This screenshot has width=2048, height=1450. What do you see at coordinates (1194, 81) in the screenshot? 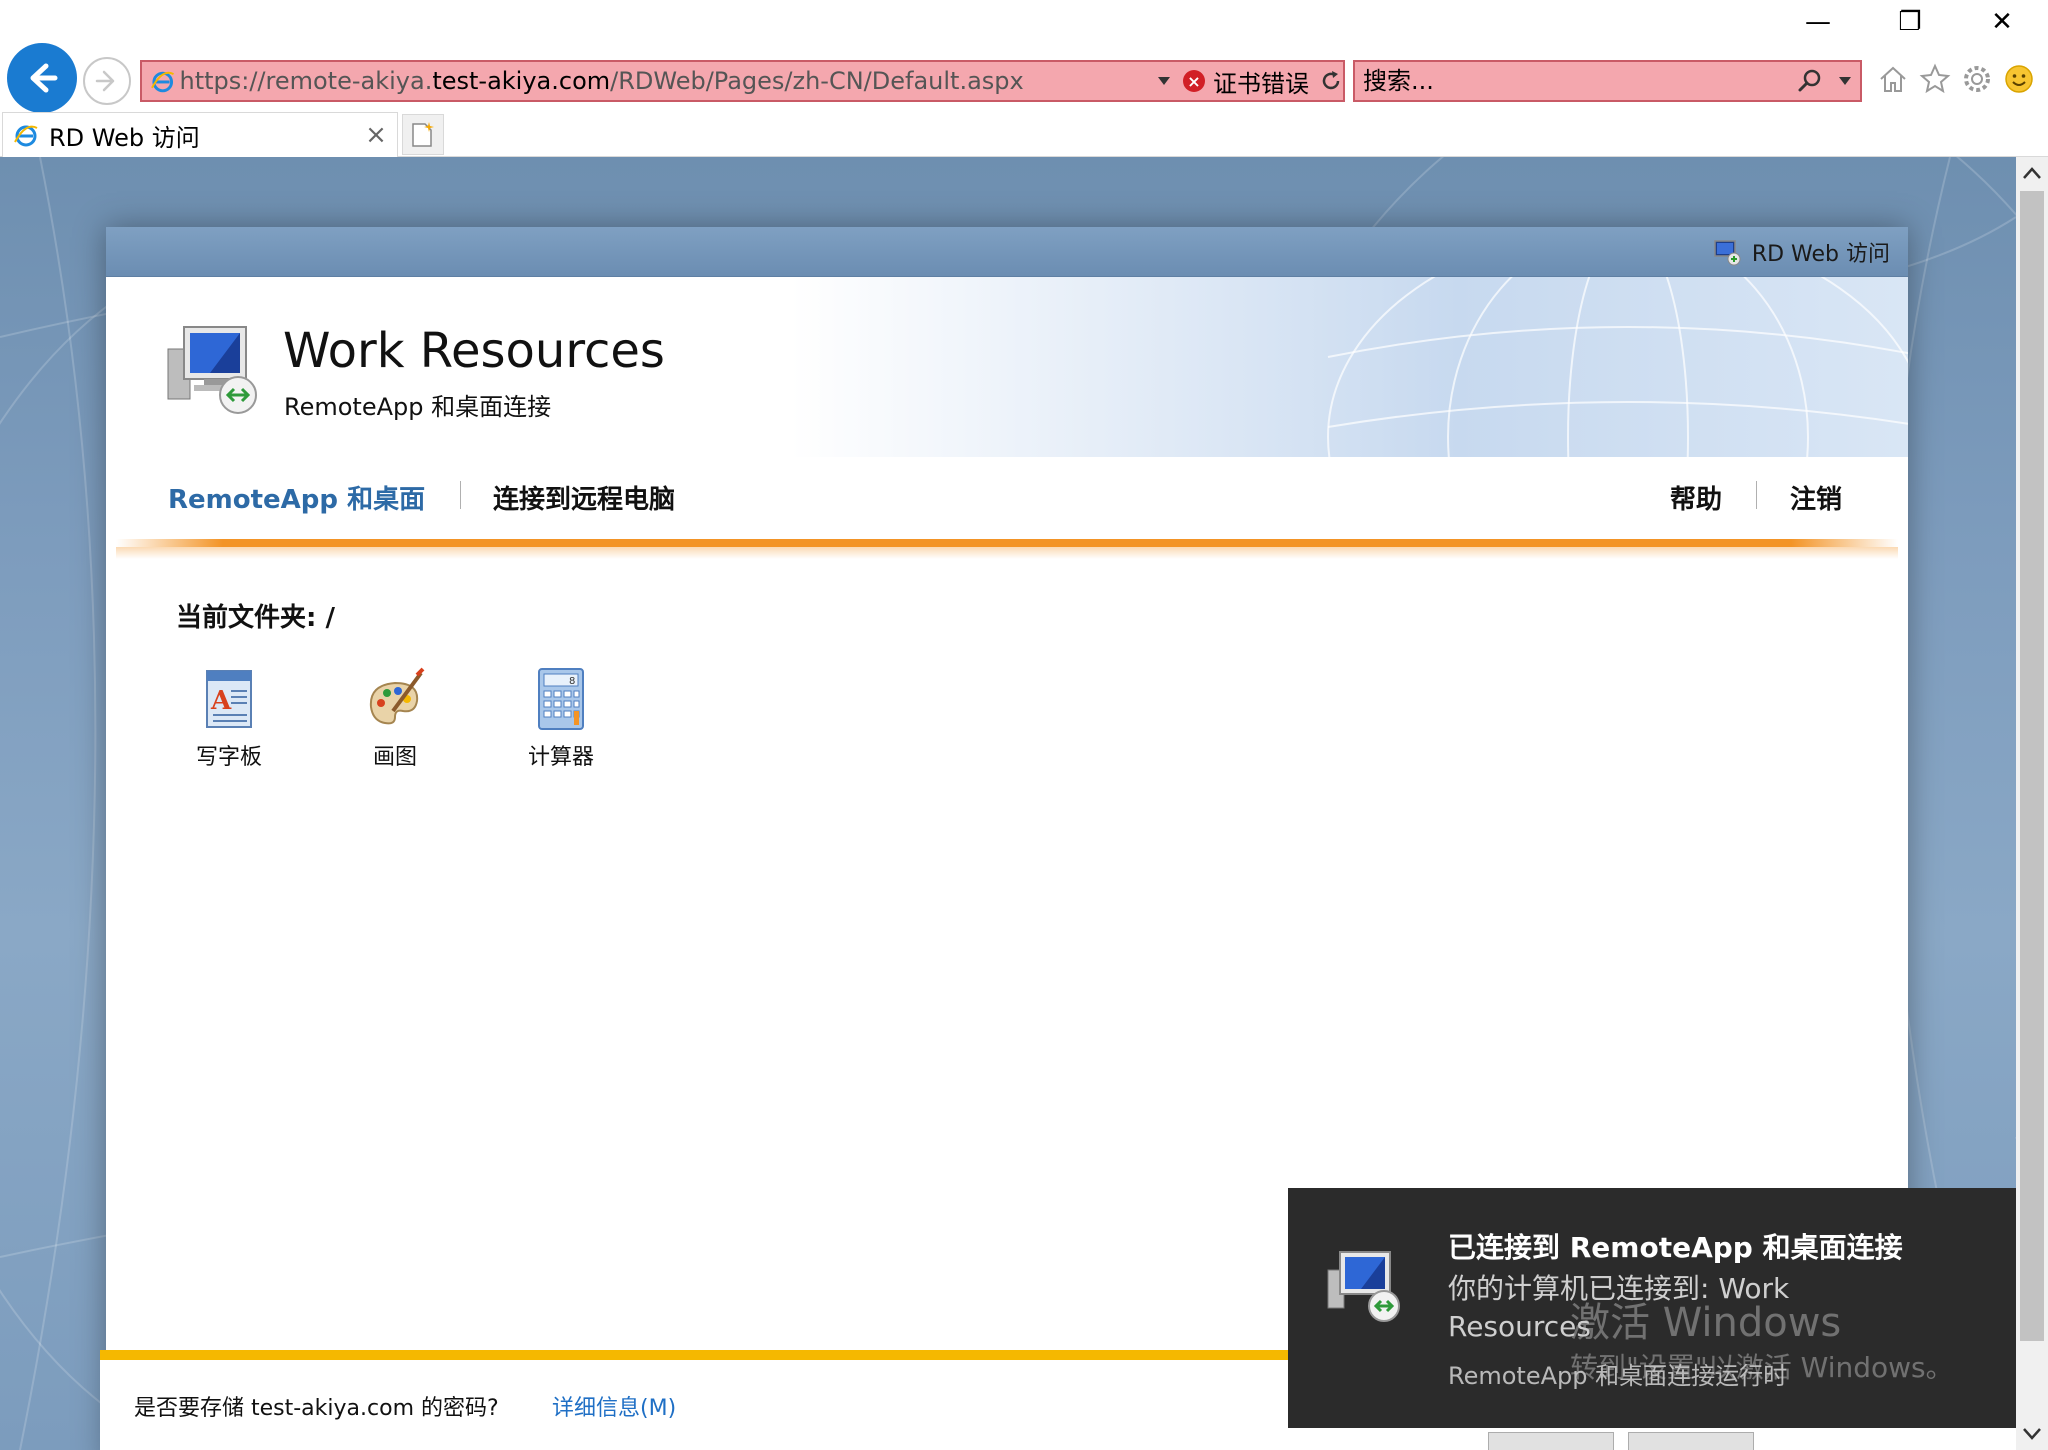
I see `error-icon: ×` at bounding box center [1194, 81].